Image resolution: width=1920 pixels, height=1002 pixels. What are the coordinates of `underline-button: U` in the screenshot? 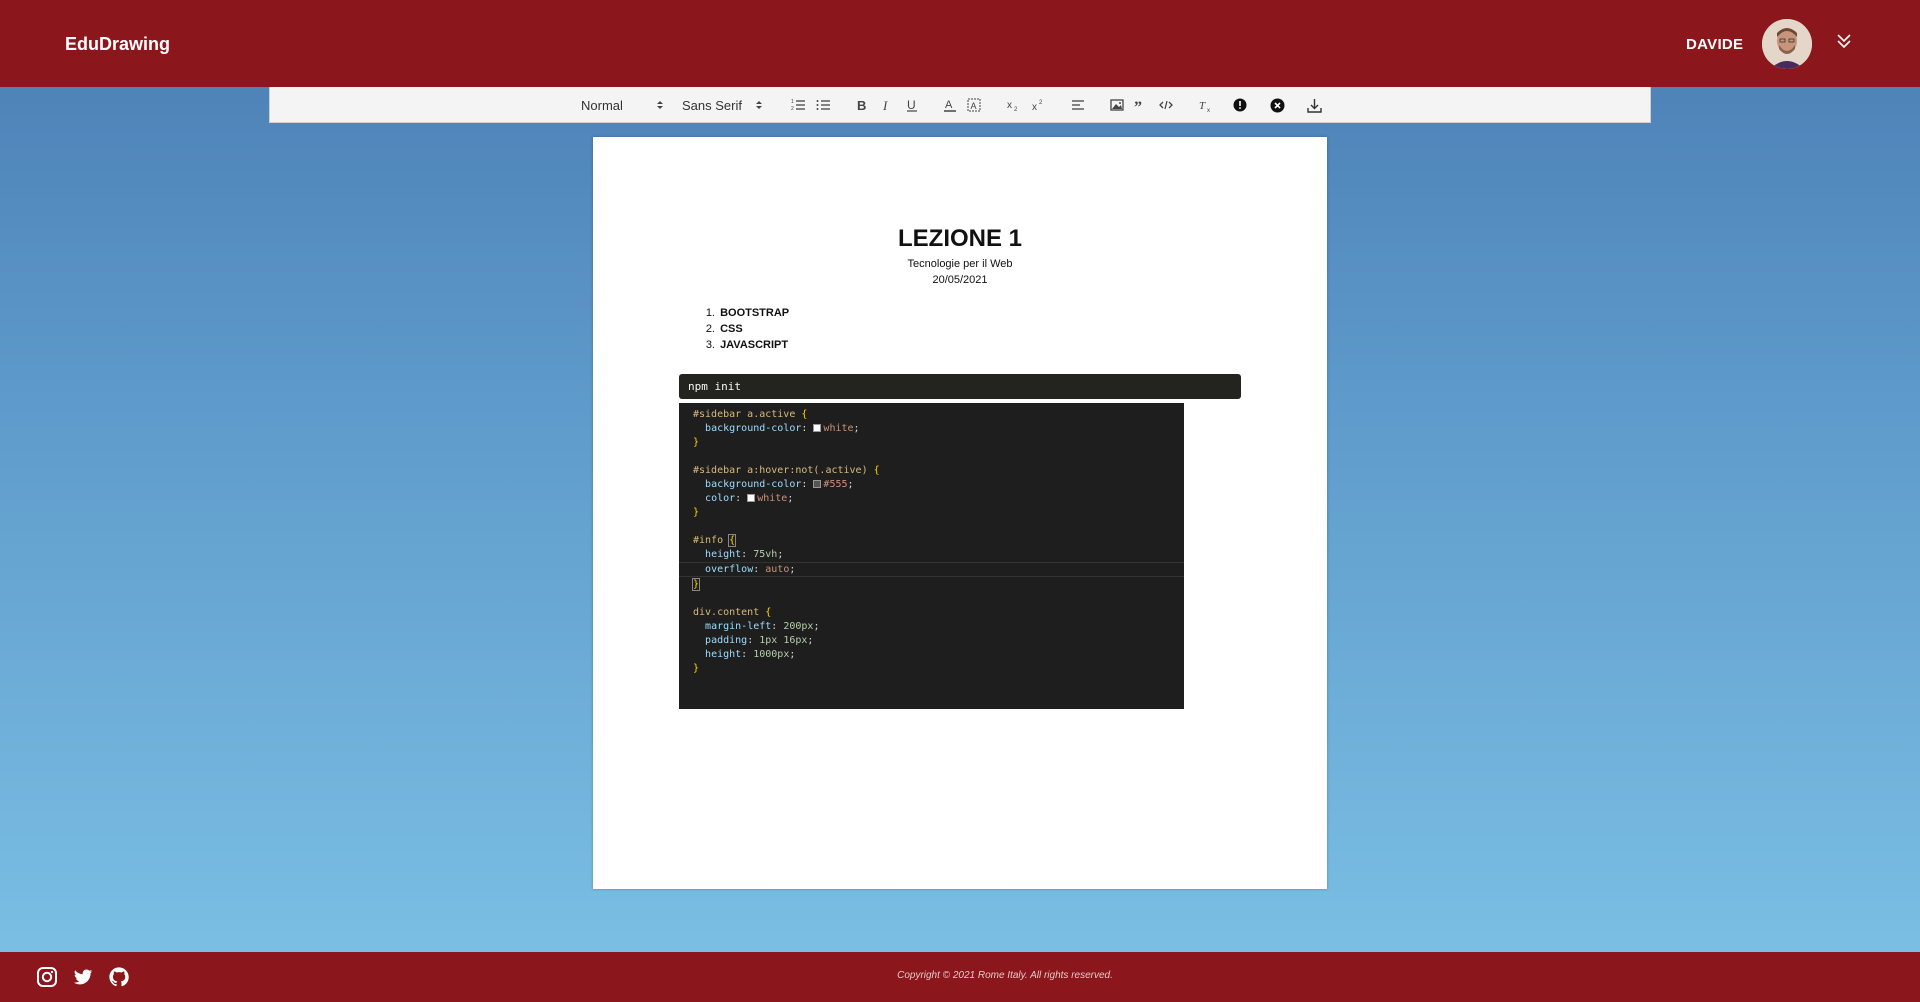 It's located at (912, 105).